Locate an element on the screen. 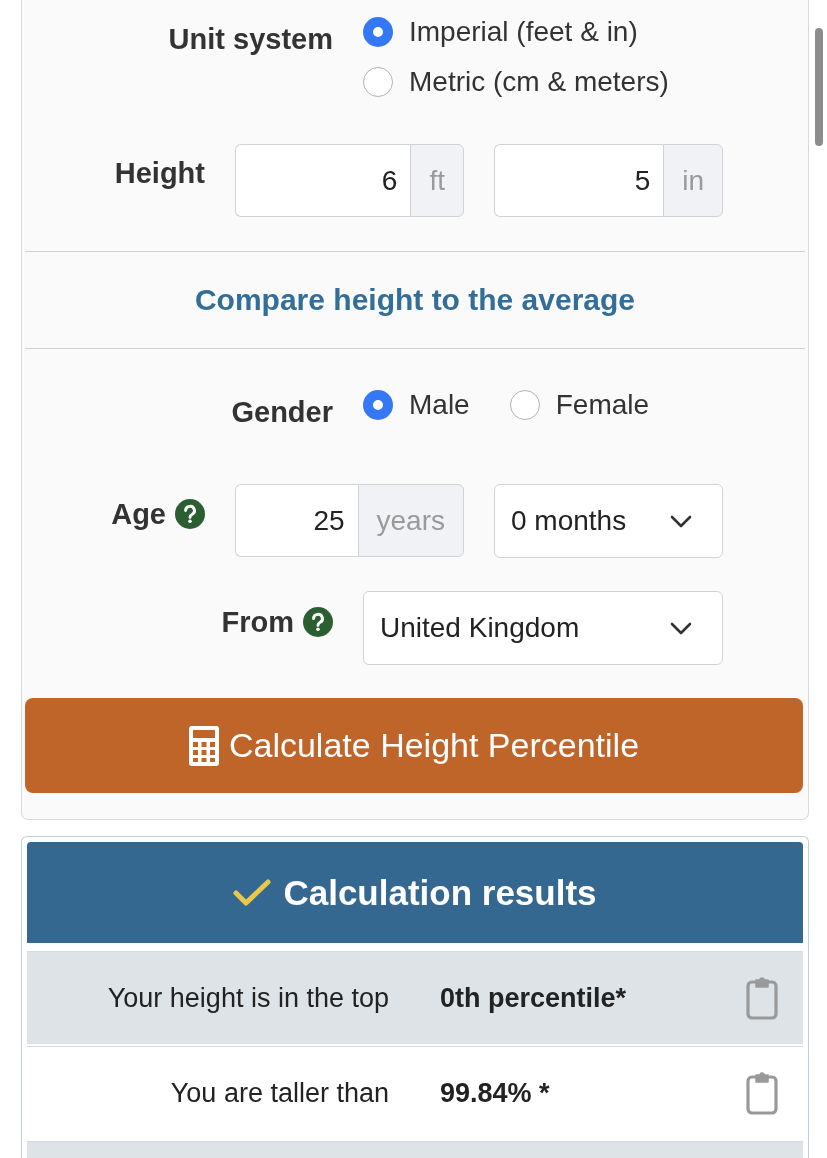  dropdown-select: 0 months is located at coordinates (608, 521).